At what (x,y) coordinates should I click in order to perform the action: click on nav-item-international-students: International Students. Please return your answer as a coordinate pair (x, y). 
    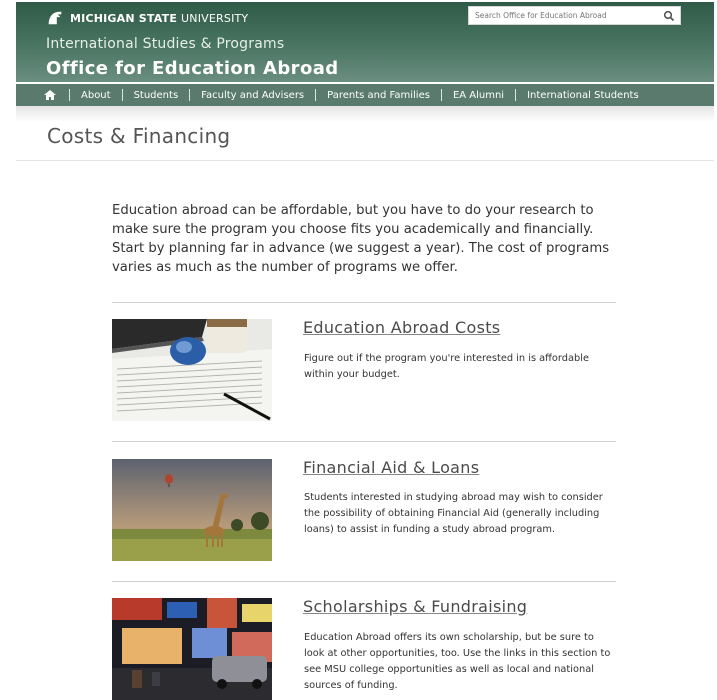
    Looking at the image, I should click on (583, 95).